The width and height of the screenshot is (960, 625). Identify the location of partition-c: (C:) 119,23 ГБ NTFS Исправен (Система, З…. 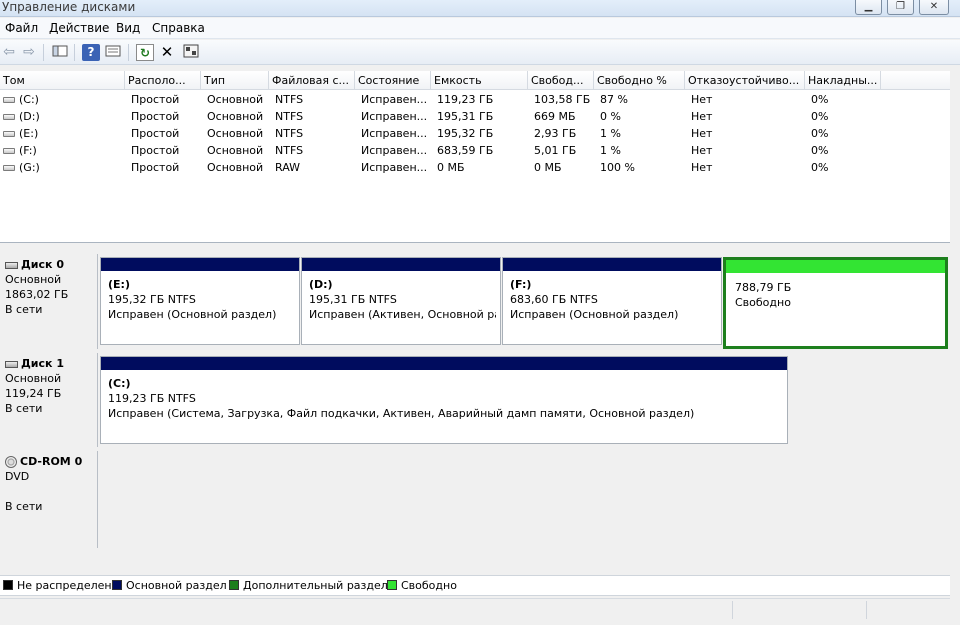
(444, 400).